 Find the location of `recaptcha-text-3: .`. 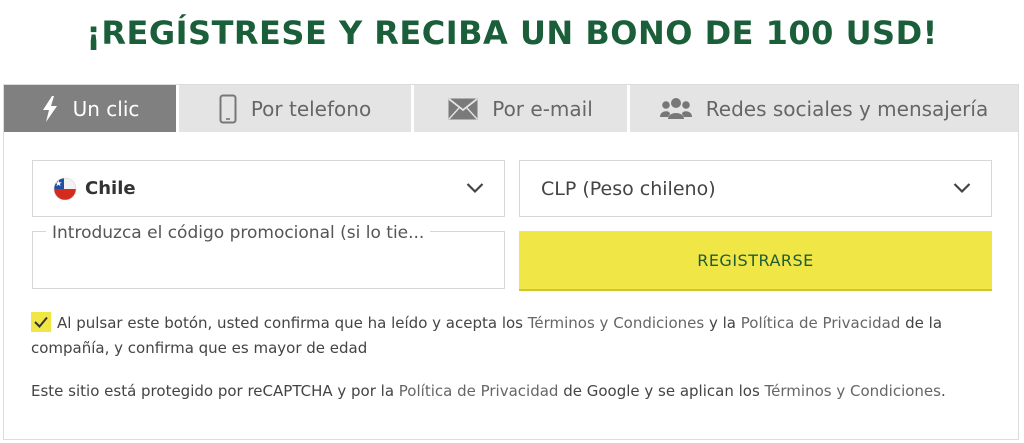

recaptcha-text-3: . is located at coordinates (943, 391).